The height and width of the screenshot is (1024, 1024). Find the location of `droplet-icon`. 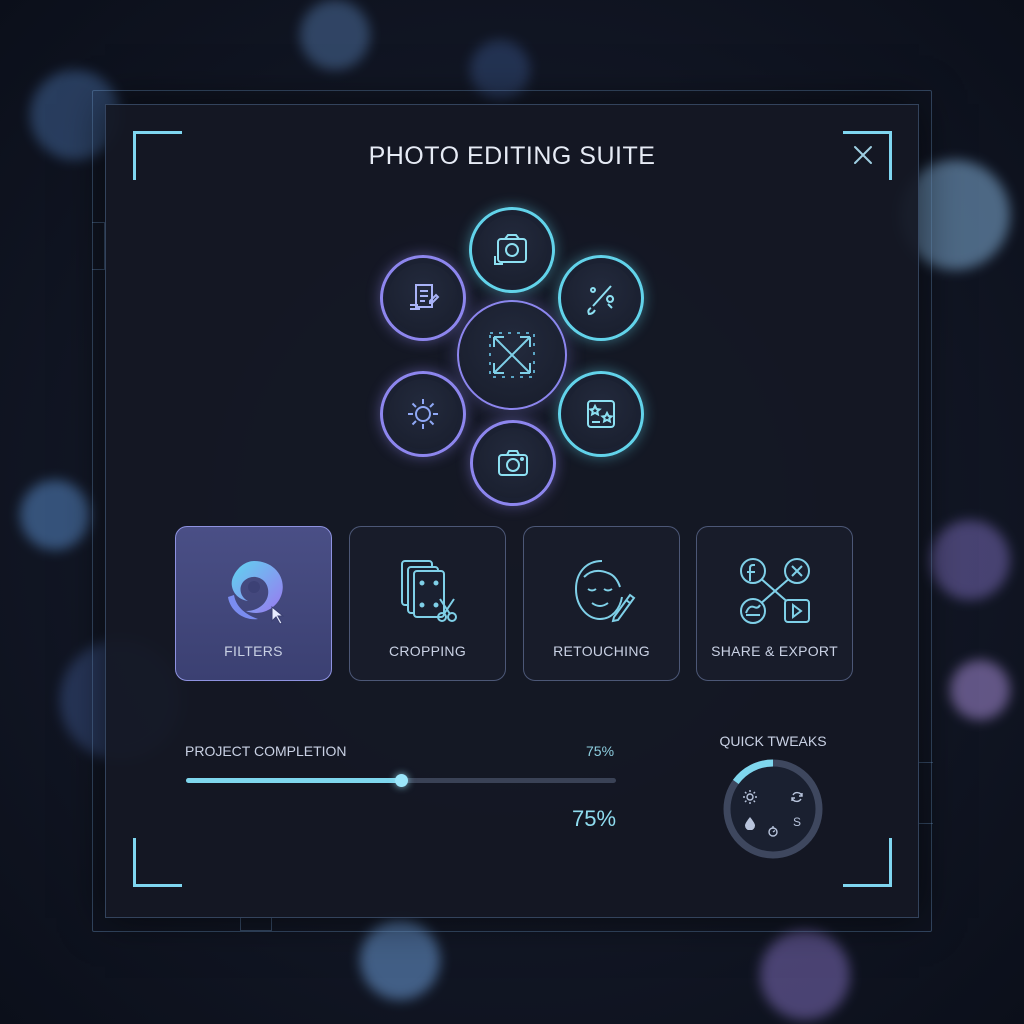

droplet-icon is located at coordinates (750, 823).